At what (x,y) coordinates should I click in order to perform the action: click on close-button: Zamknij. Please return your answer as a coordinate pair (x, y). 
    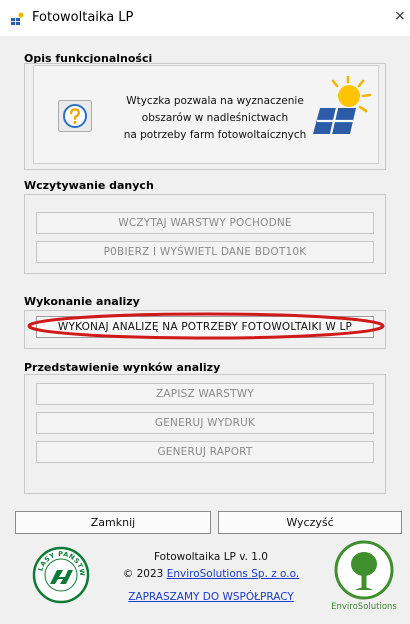
    Looking at the image, I should click on (113, 522).